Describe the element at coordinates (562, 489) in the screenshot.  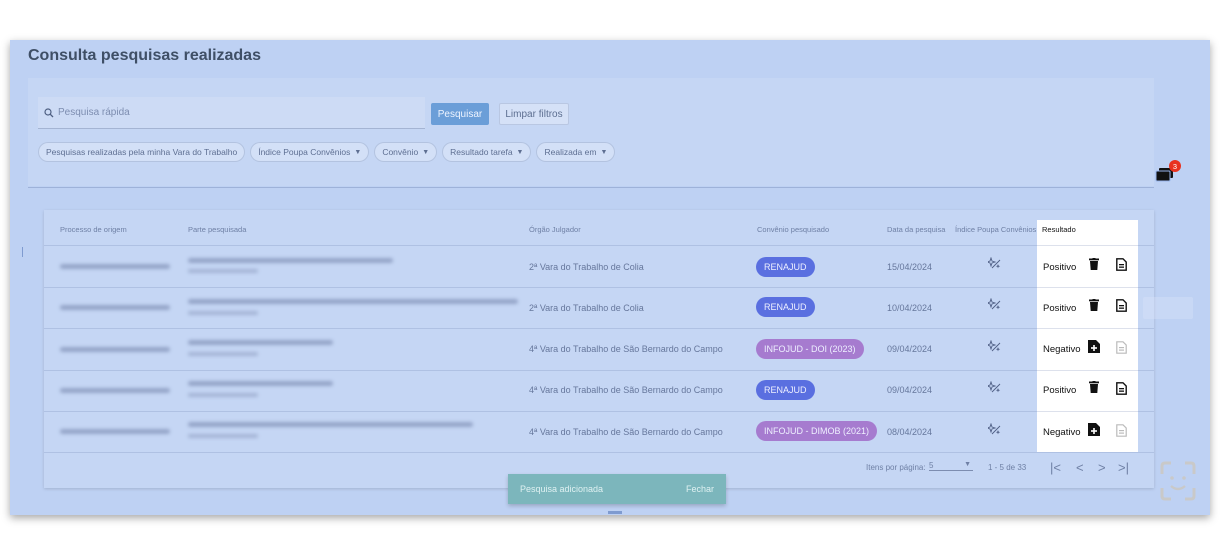
I see `snackbar-message: Pesquisa adicionada` at that location.